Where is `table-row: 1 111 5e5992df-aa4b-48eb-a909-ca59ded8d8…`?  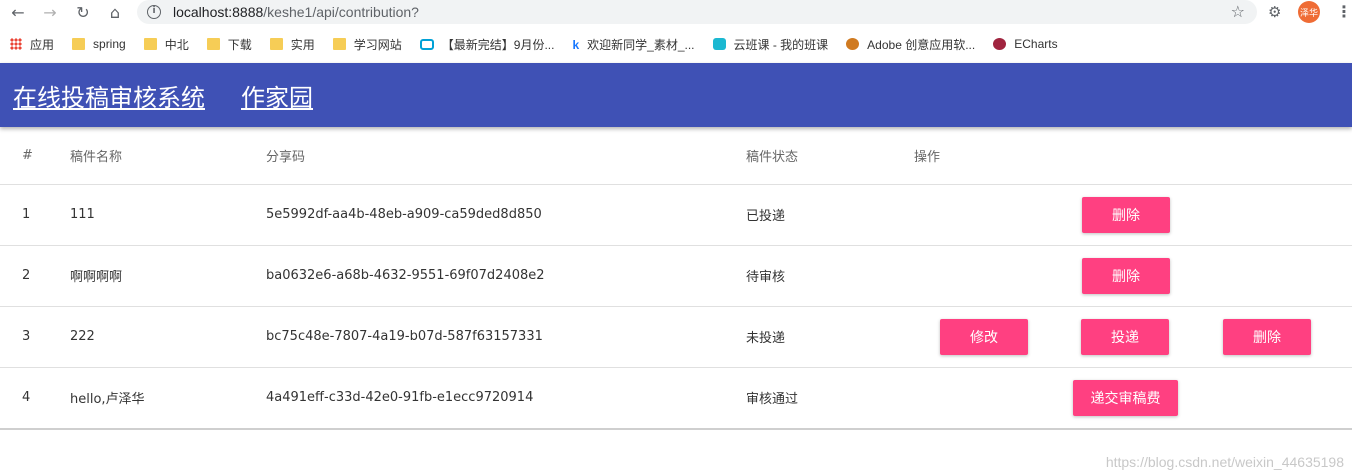
table-row: 1 111 5e5992df-aa4b-48eb-a909-ca59ded8d8… is located at coordinates (676, 214).